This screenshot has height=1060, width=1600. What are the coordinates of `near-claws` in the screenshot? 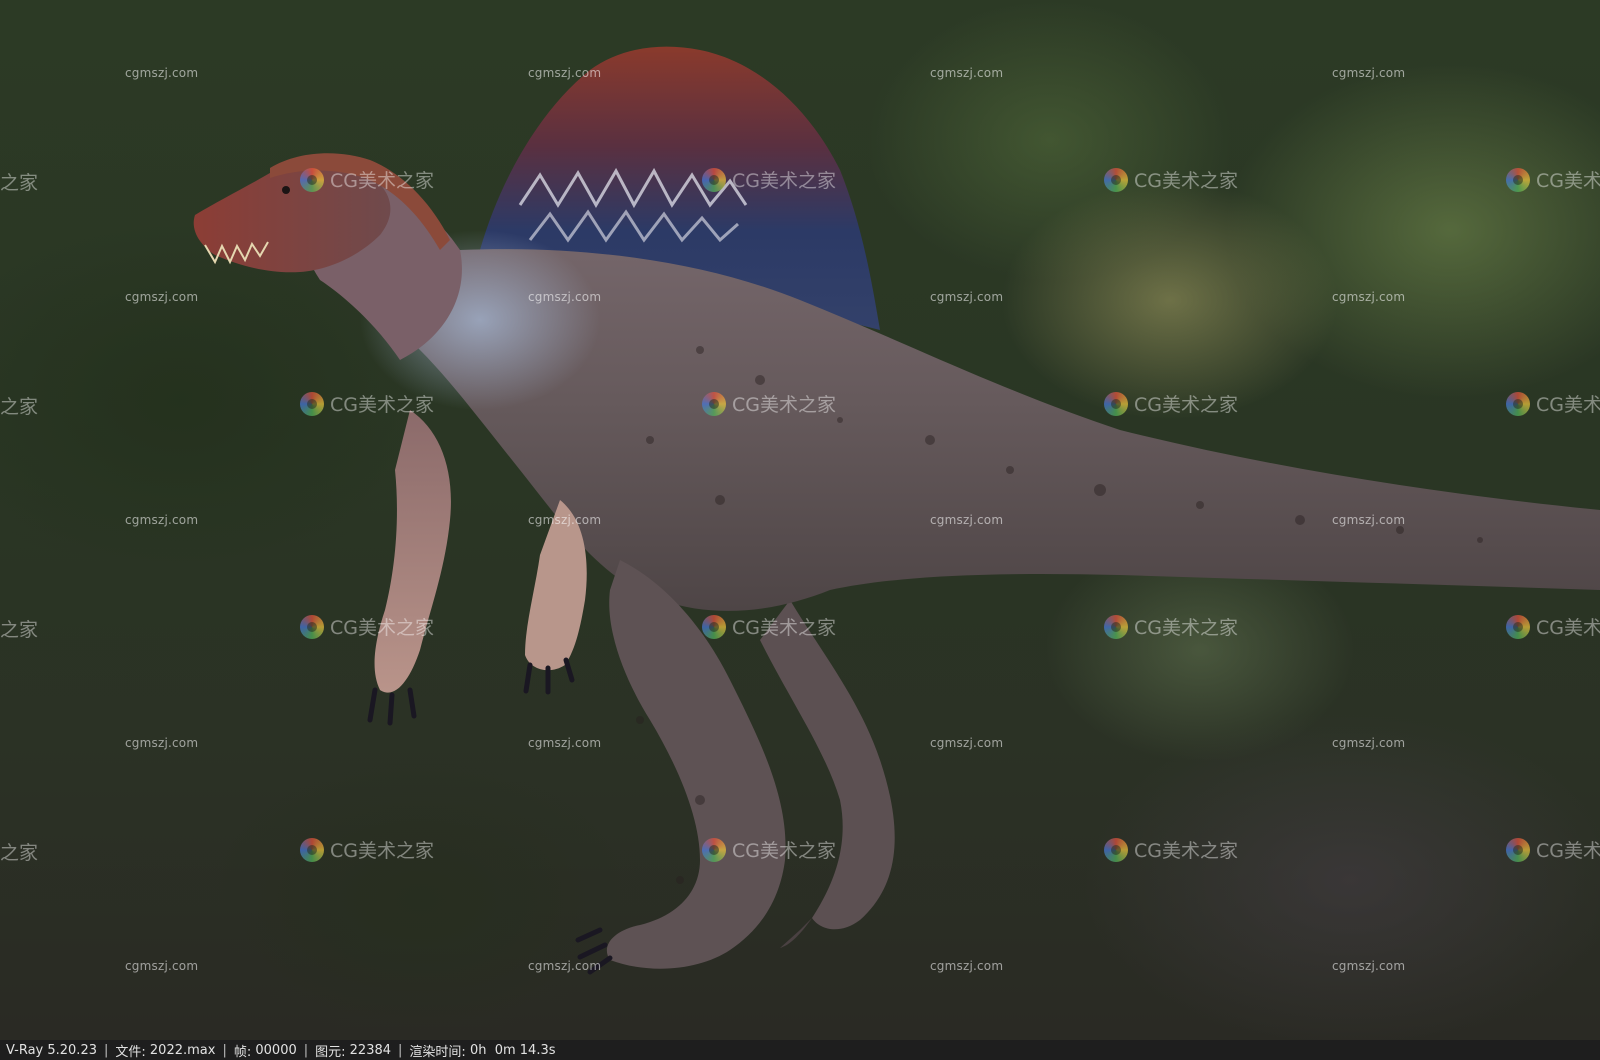 It's located at (392, 706).